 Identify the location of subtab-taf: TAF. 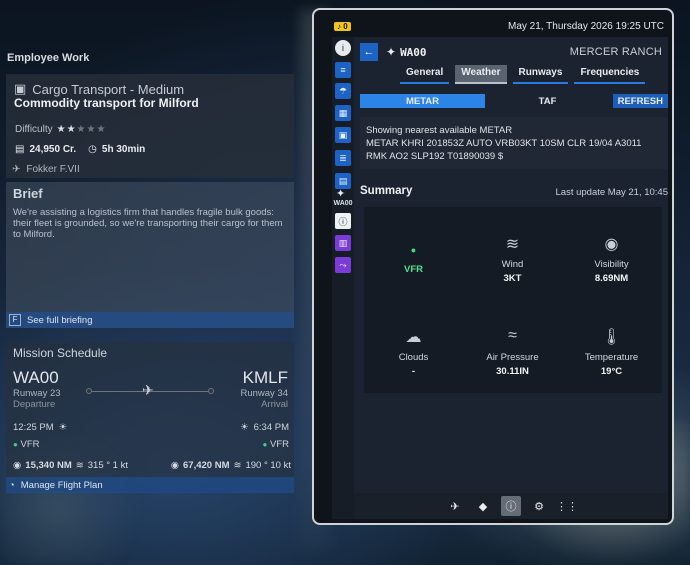
(547, 101).